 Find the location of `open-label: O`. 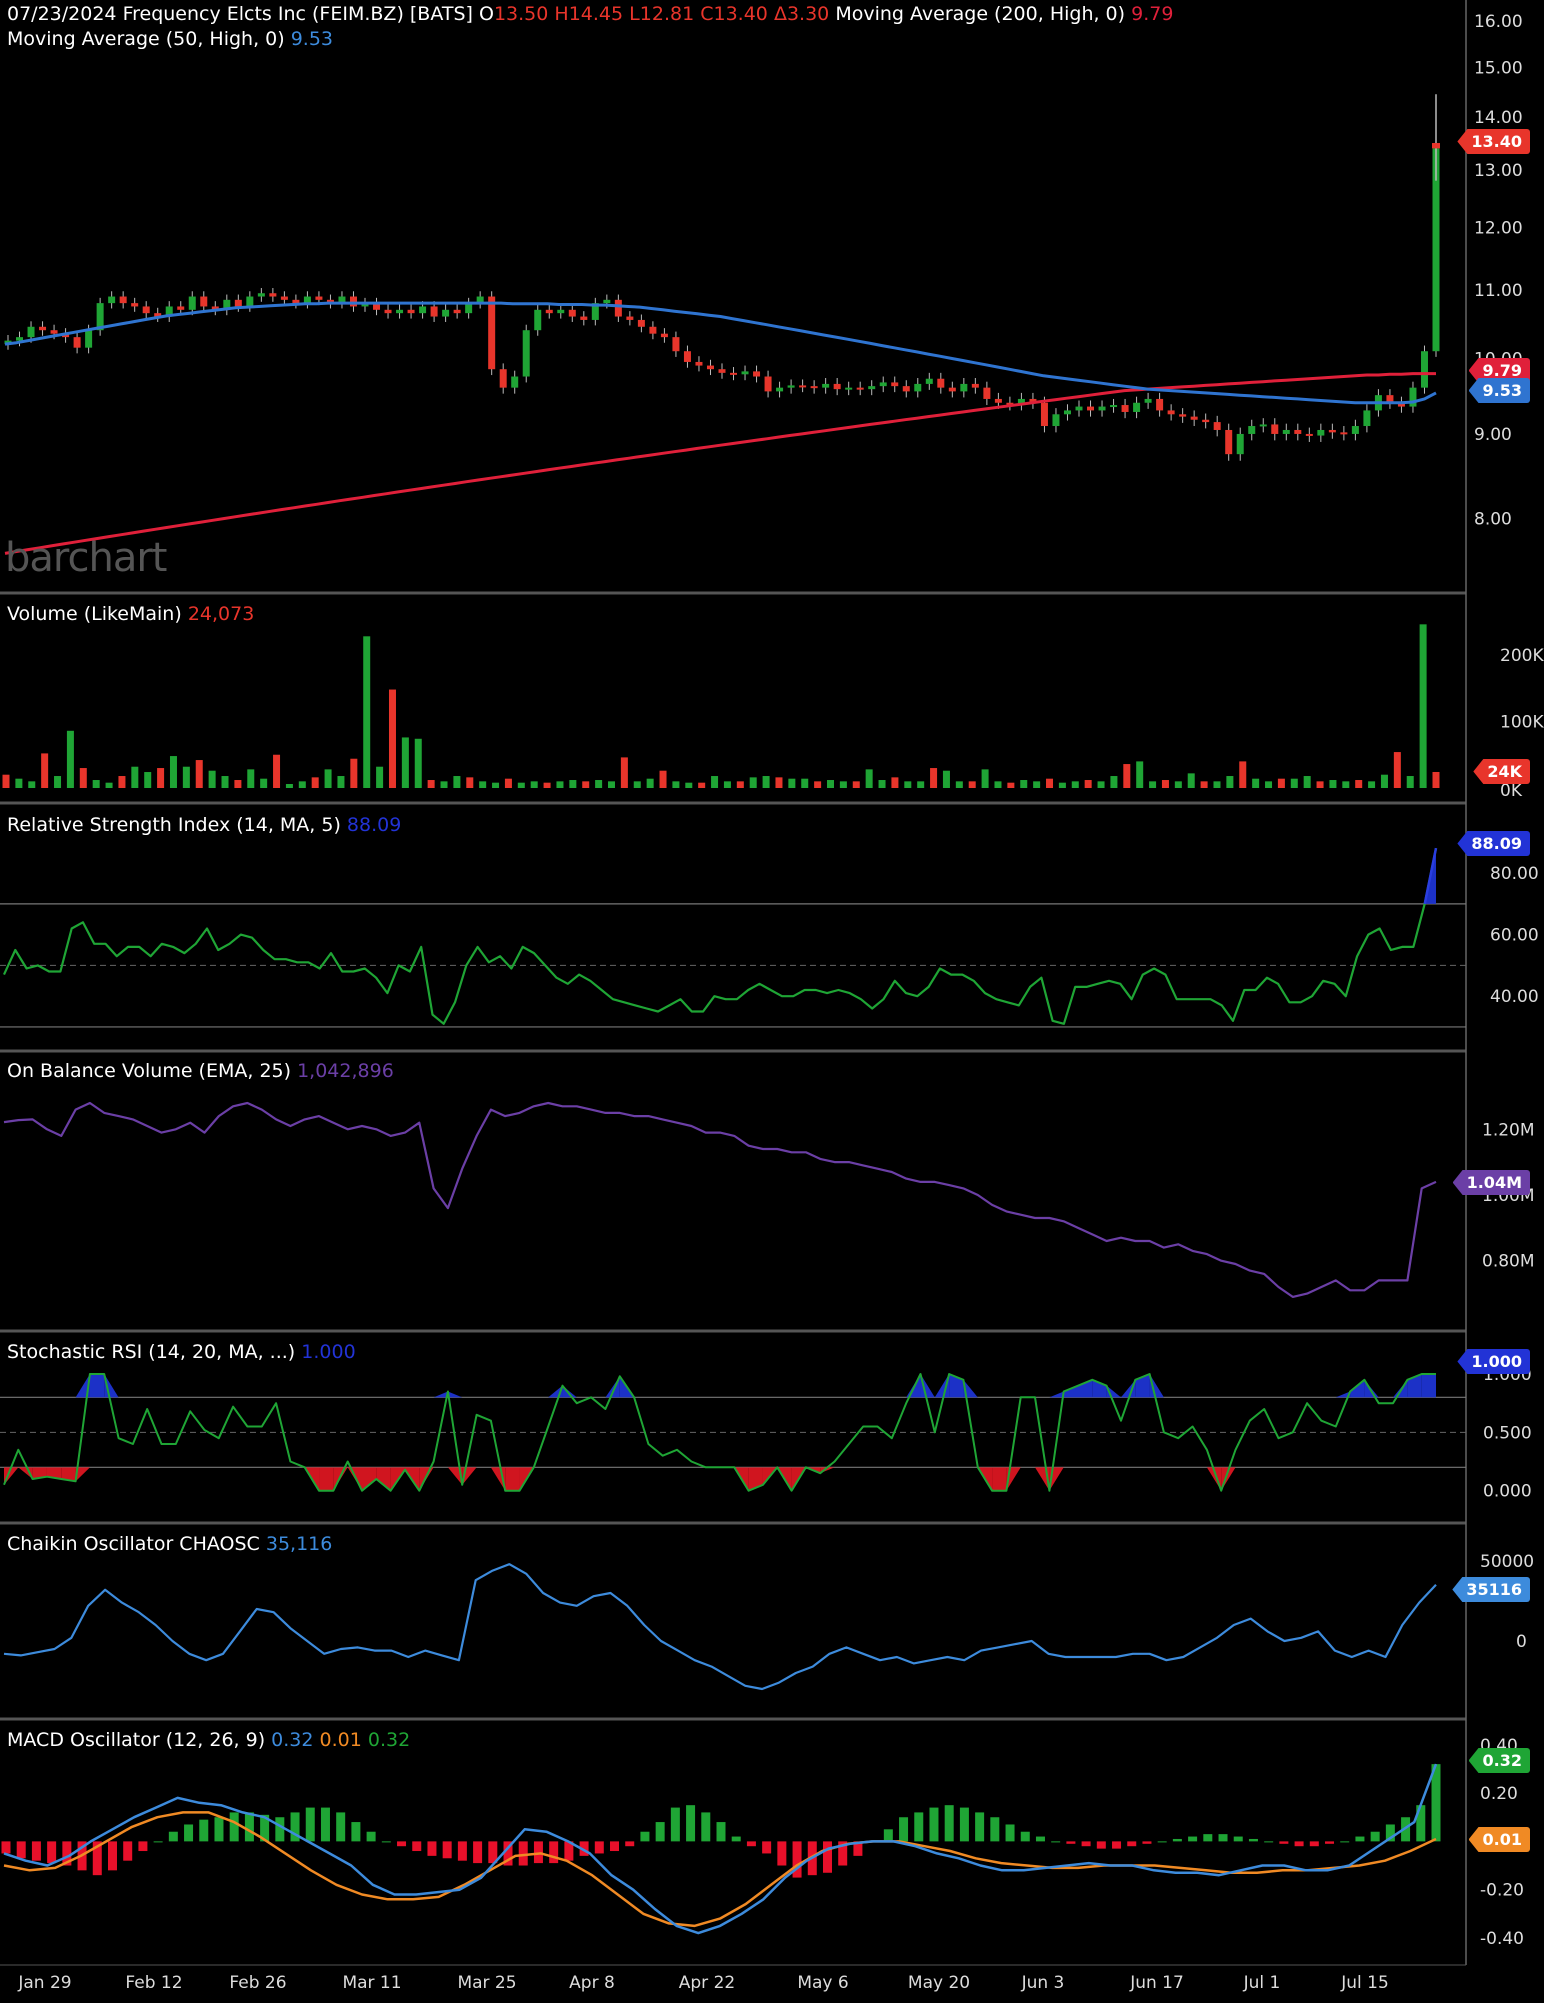

open-label: O is located at coordinates (486, 14).